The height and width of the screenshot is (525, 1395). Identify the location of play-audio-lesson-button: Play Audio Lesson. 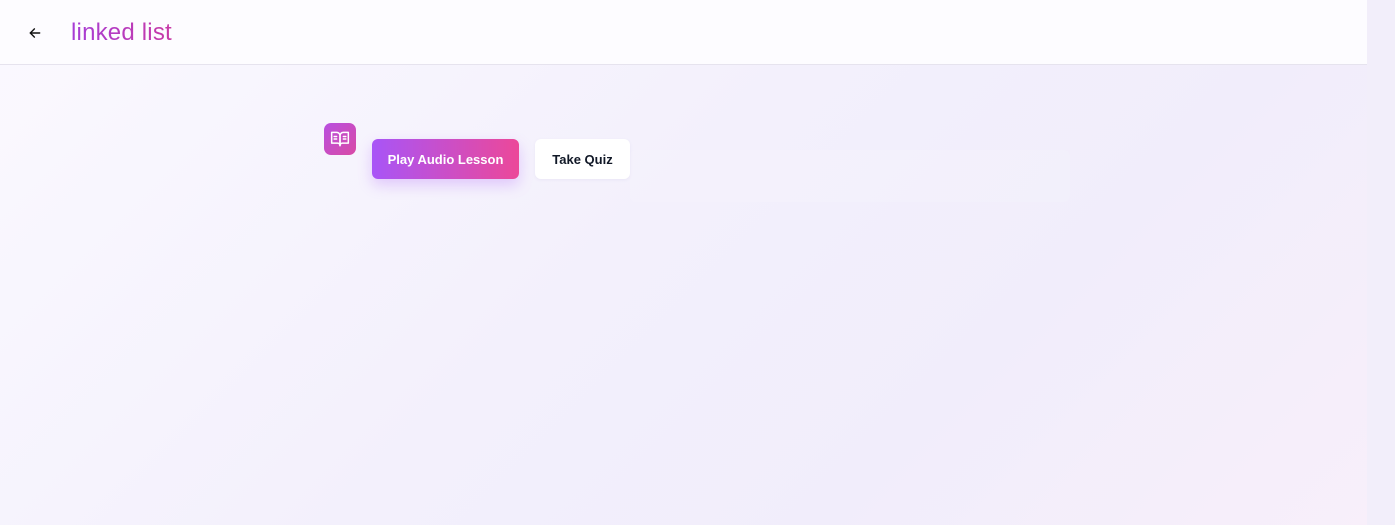
(445, 159).